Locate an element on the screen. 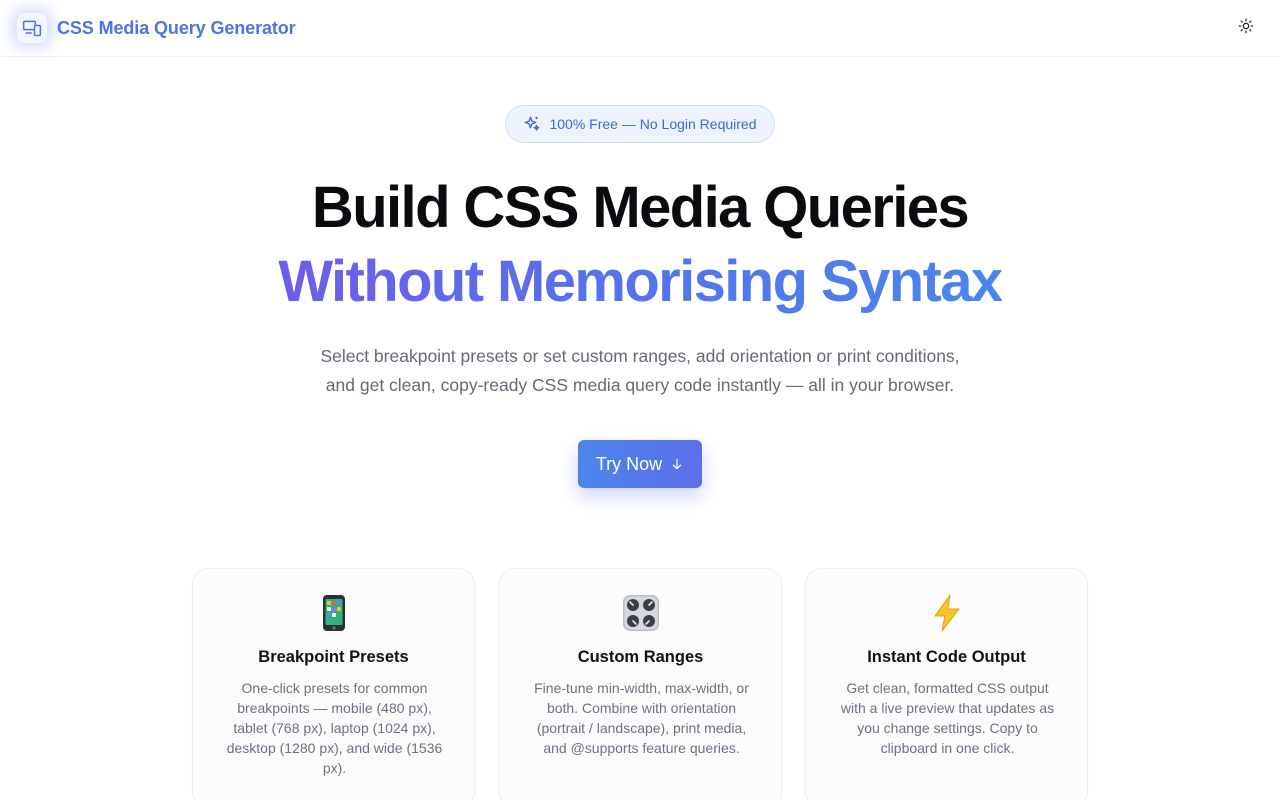 The image size is (1280, 800). top-nav: CSS Media Query Generator is located at coordinates (640, 28).